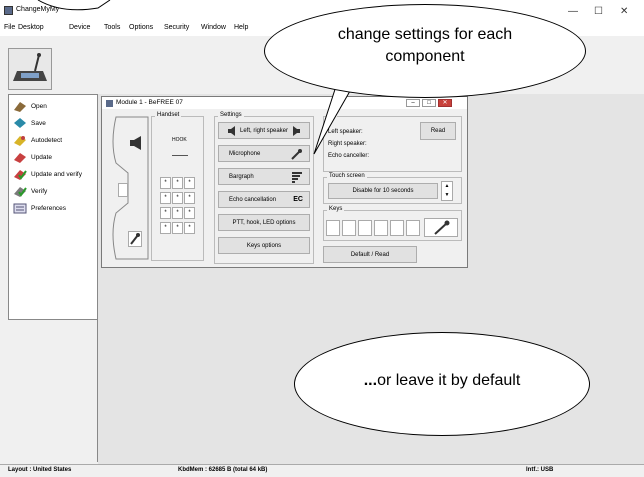 The width and height of the screenshot is (644, 477). I want to click on interface-status: Intf.: USB, so click(540, 470).